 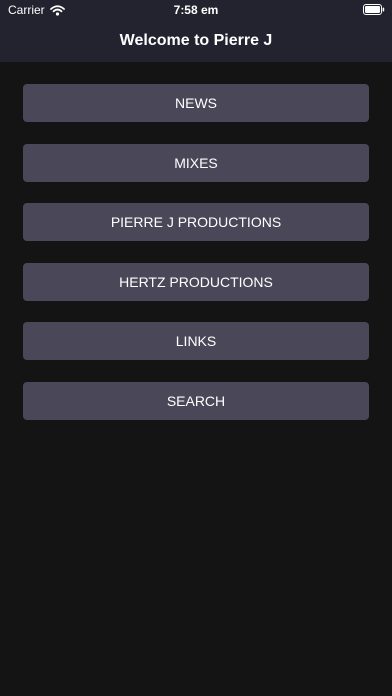 I want to click on links-button: LINKS, so click(x=196, y=341).